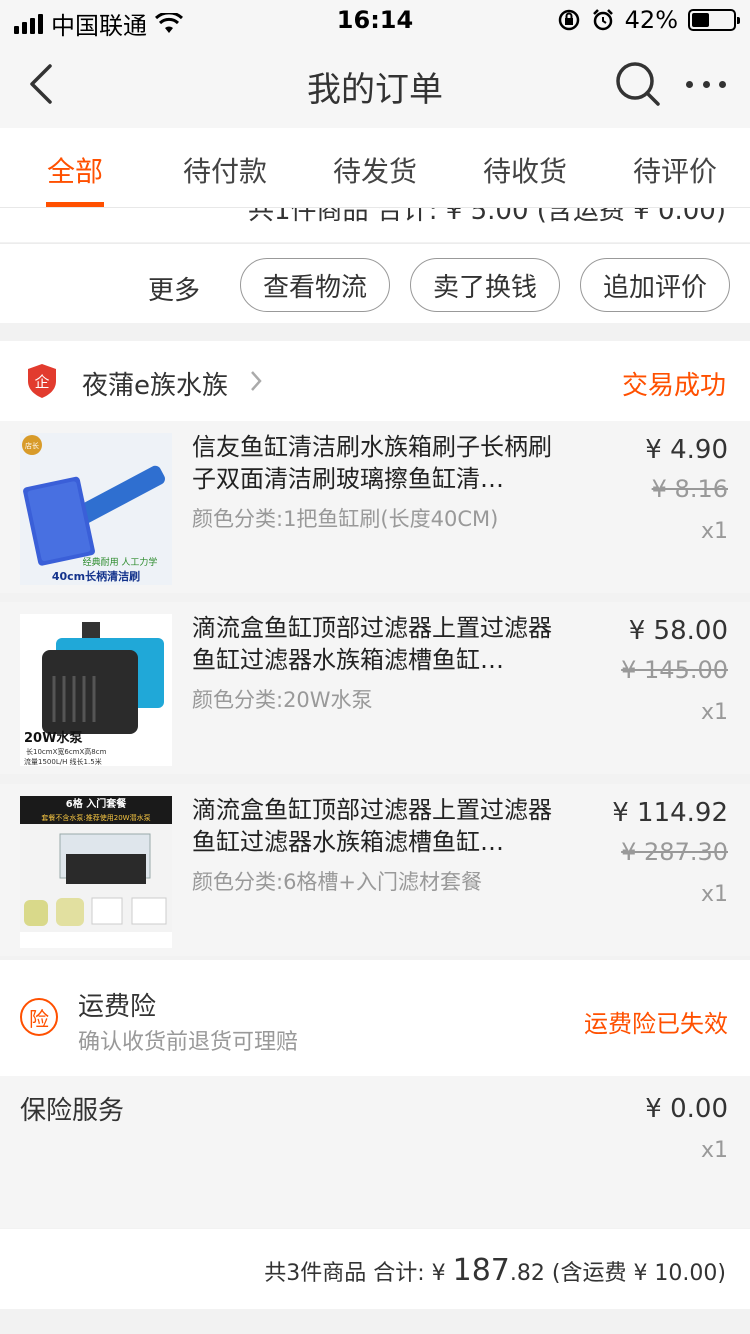 The image size is (750, 1334). I want to click on battery-percent: 42%, so click(651, 20).